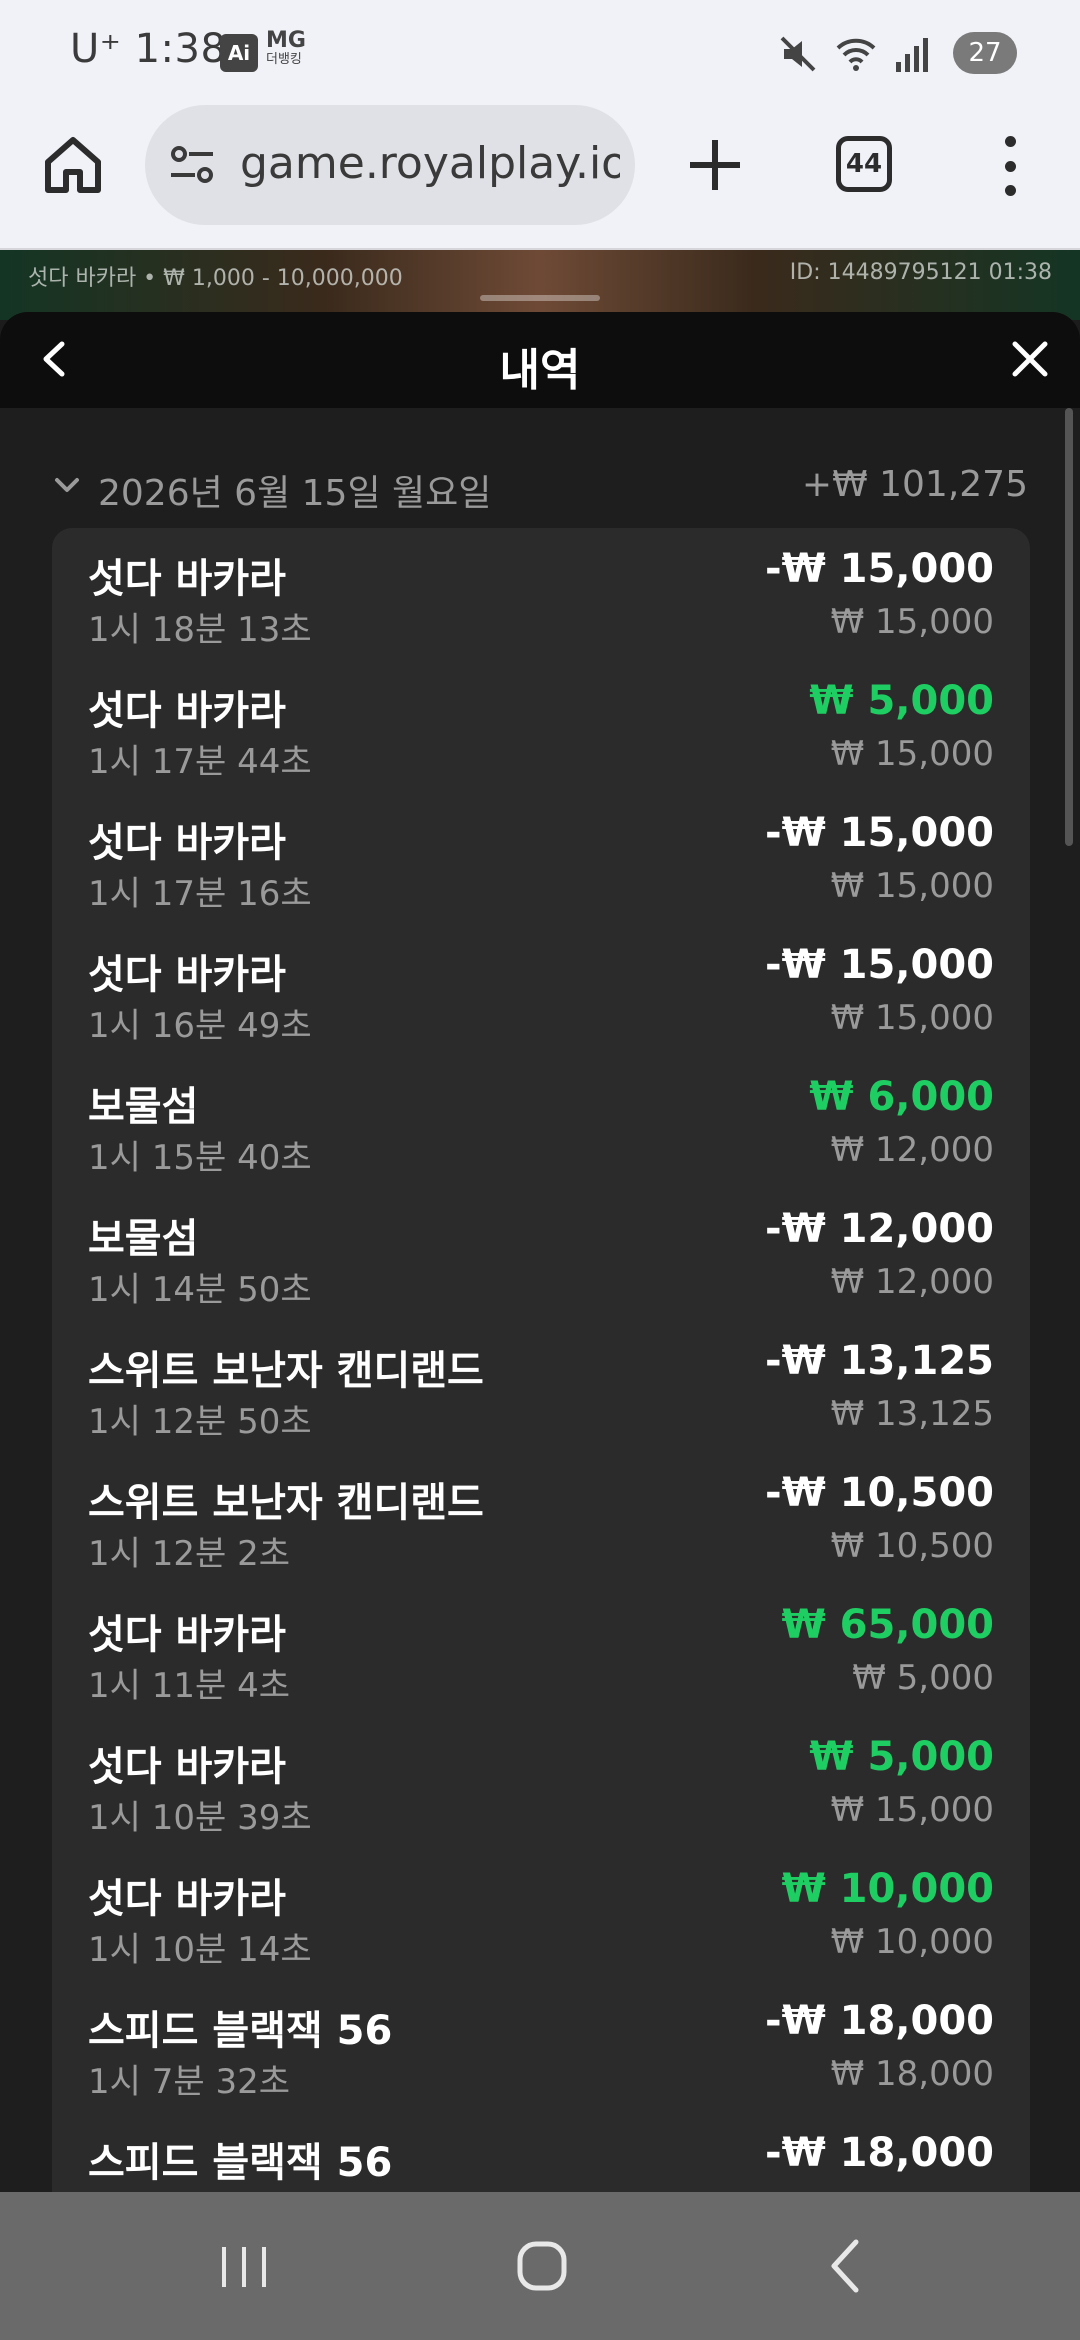 The image size is (1080, 2340). What do you see at coordinates (215, 278) in the screenshot?
I see `game-info: 섯다 바카라 • ₩ 1,000 - 10,000,000` at bounding box center [215, 278].